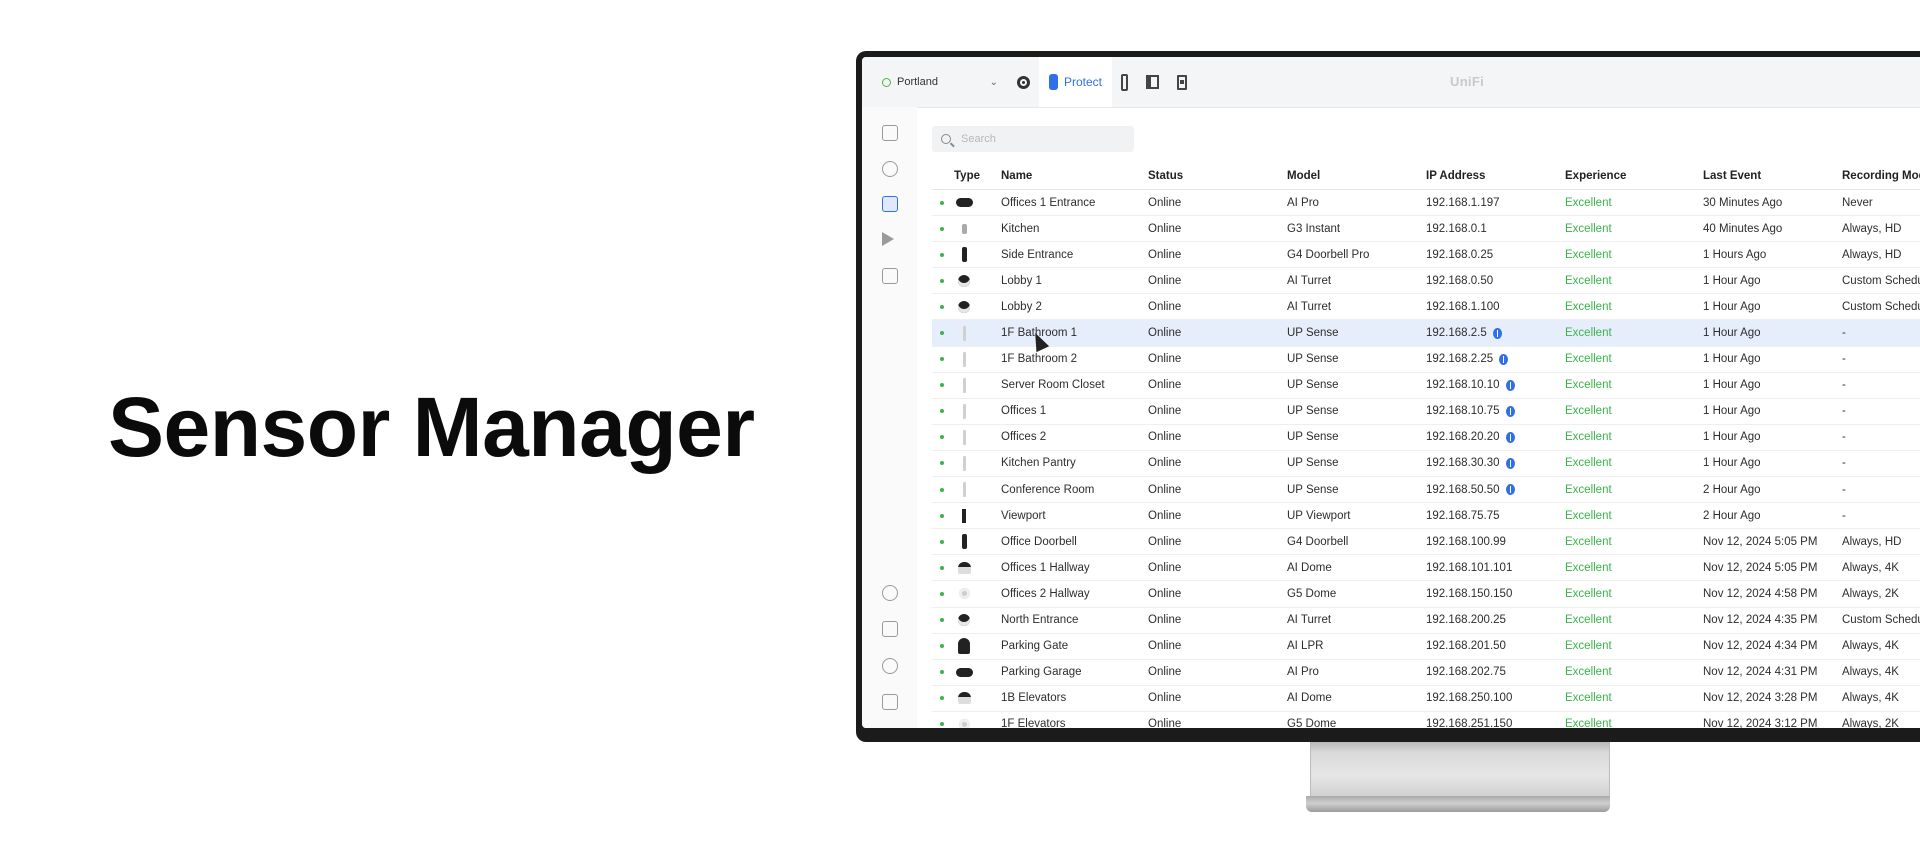 The width and height of the screenshot is (1920, 864). Describe the element at coordinates (940, 82) in the screenshot. I see `site-picker: Portland ⌄` at that location.